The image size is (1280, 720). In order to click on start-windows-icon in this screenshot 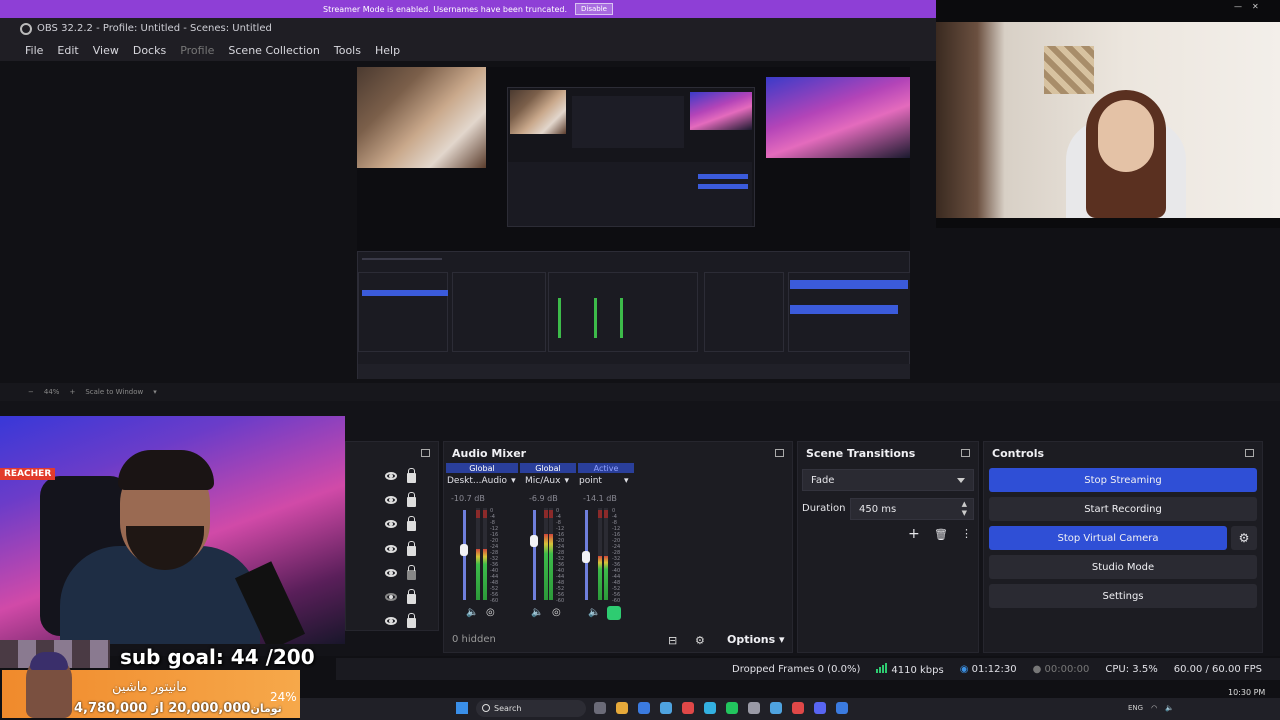, I will do `click(462, 708)`.